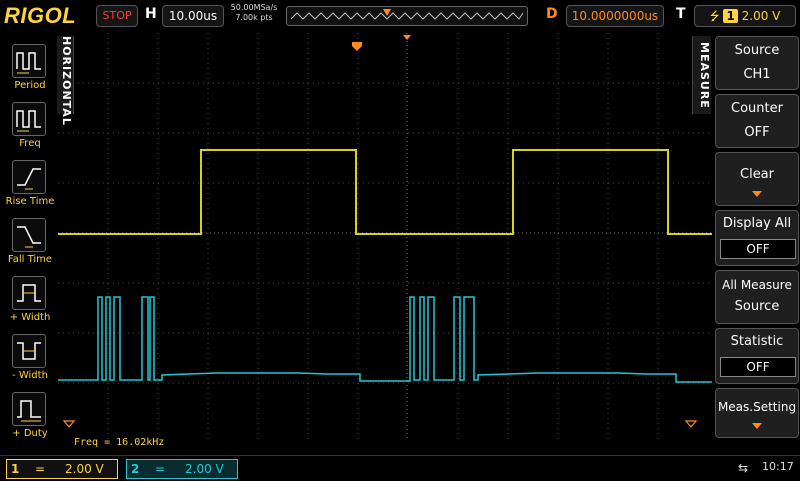 This screenshot has width=800, height=481. Describe the element at coordinates (29, 351) in the screenshot. I see `negative-width-icon` at that location.